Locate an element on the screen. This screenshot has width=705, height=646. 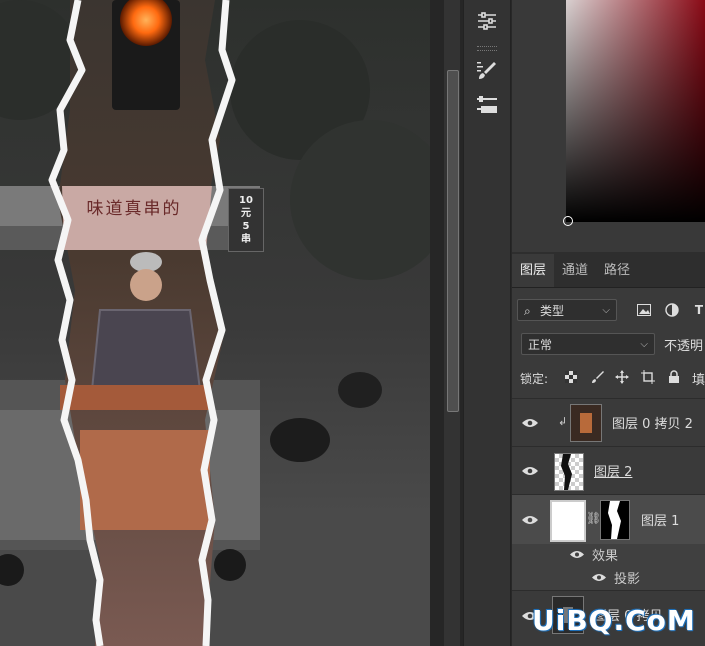
drop-shadow-visibility-eye-icon is located at coordinates (599, 577).